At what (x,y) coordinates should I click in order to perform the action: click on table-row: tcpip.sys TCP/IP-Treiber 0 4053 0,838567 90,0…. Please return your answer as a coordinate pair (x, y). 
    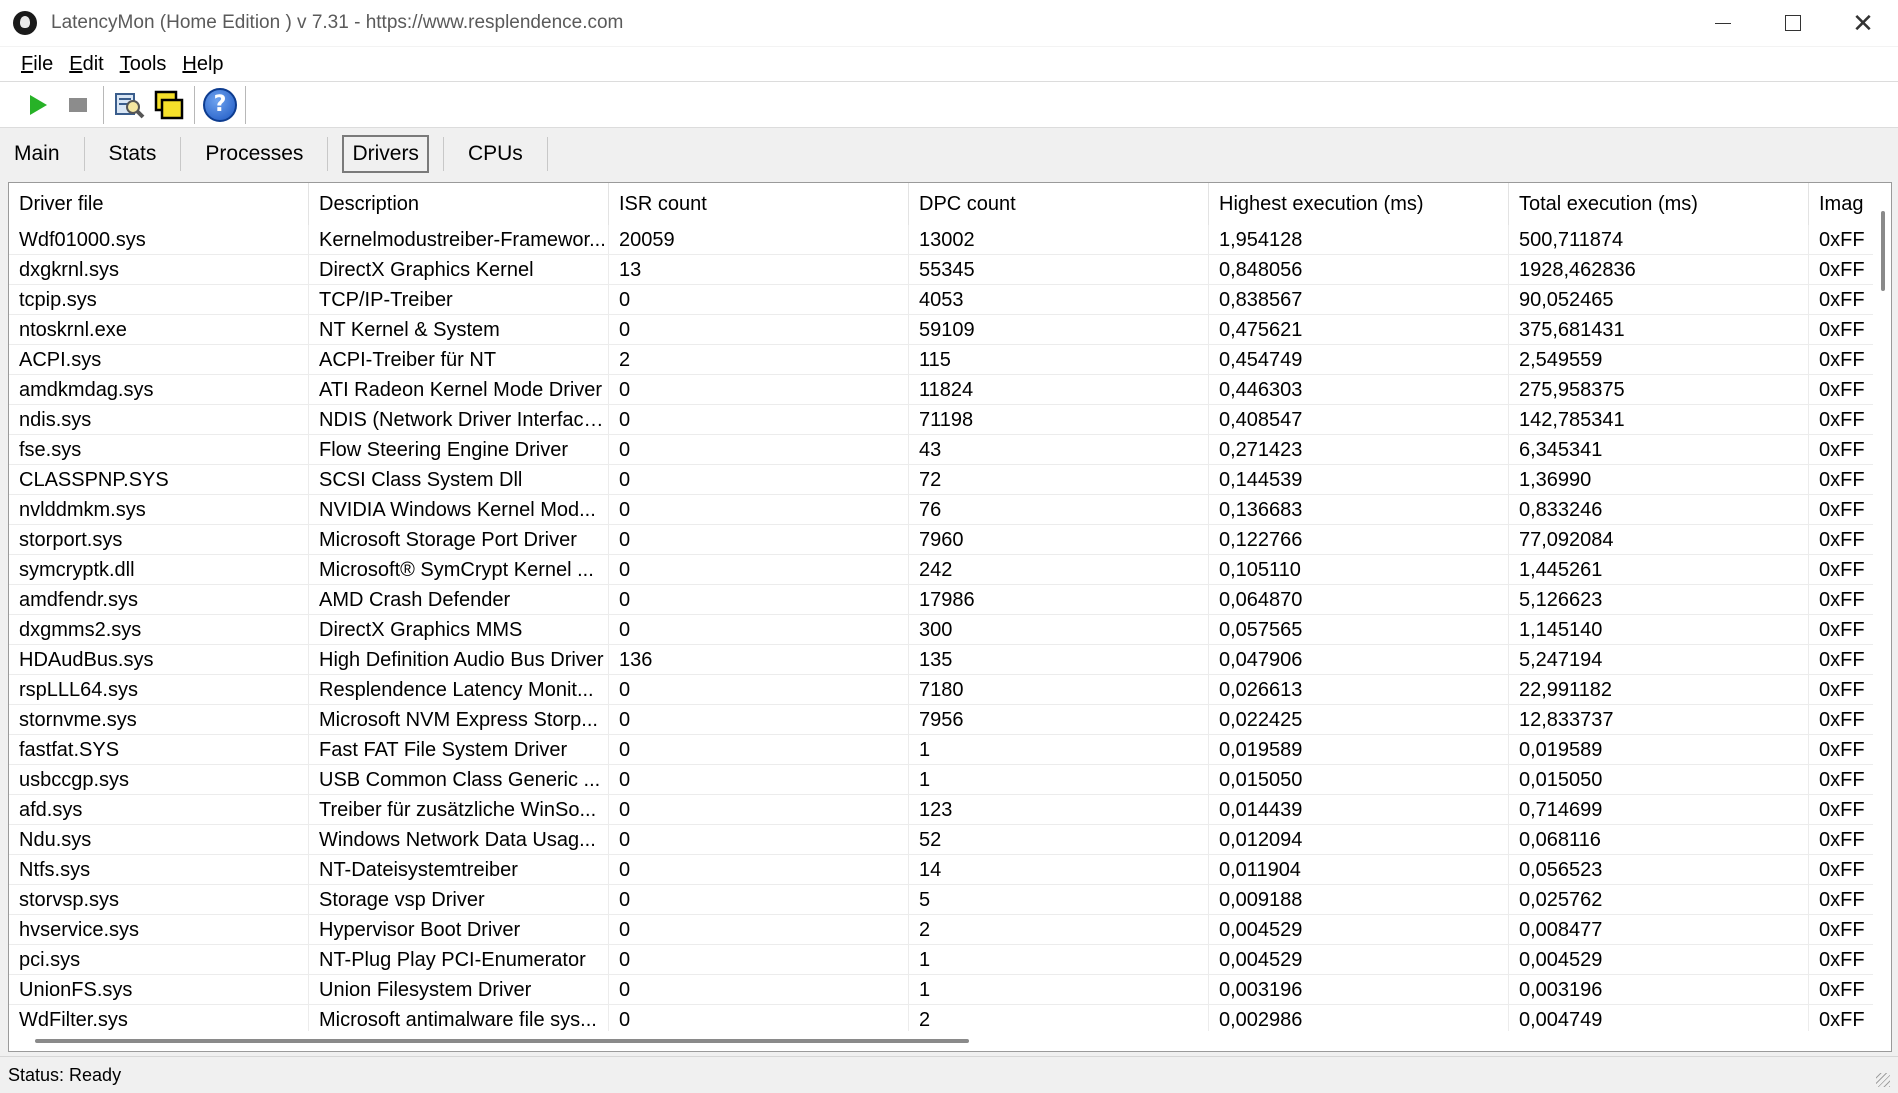
    Looking at the image, I should click on (950, 300).